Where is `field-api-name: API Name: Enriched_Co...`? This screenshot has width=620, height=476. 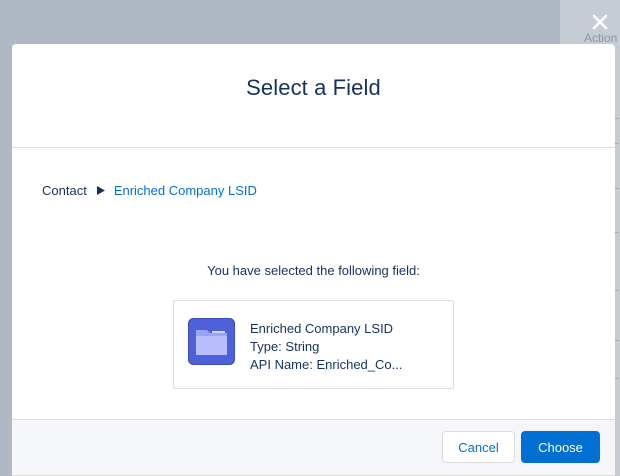 field-api-name: API Name: Enriched_Co... is located at coordinates (326, 364).